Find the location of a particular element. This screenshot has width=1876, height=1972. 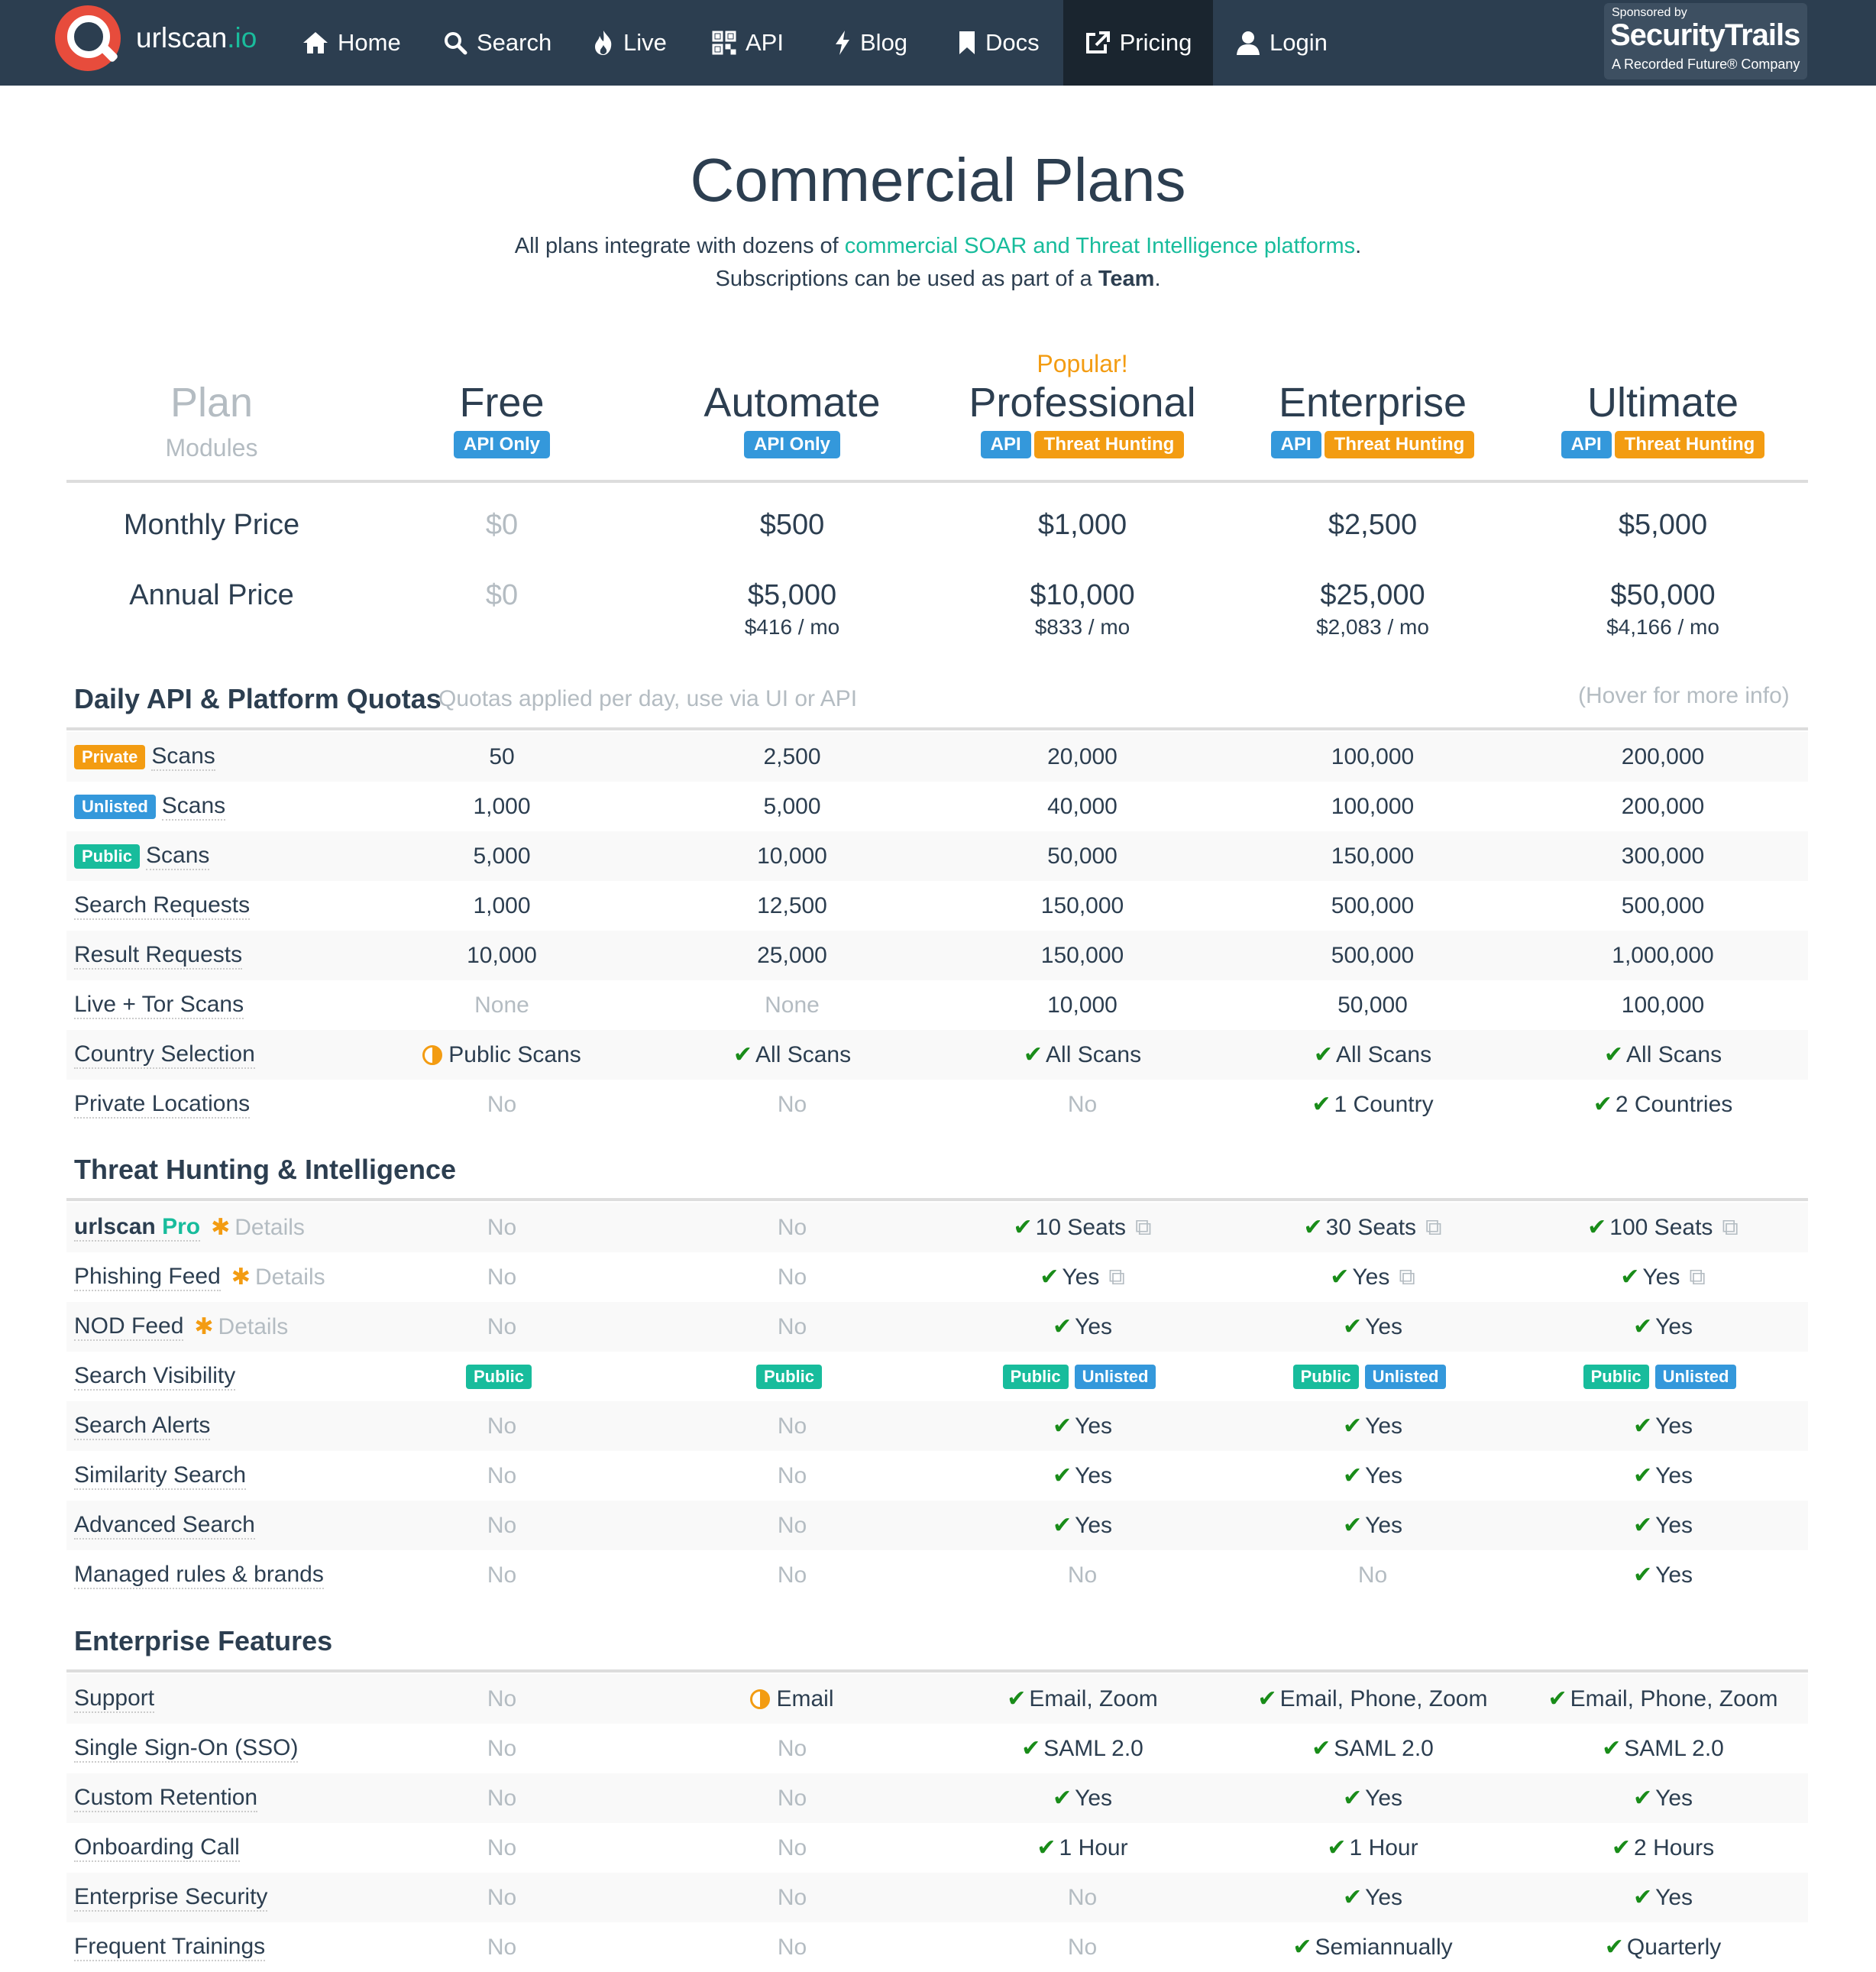

row-label-text: Search Visibility is located at coordinates (155, 1377).